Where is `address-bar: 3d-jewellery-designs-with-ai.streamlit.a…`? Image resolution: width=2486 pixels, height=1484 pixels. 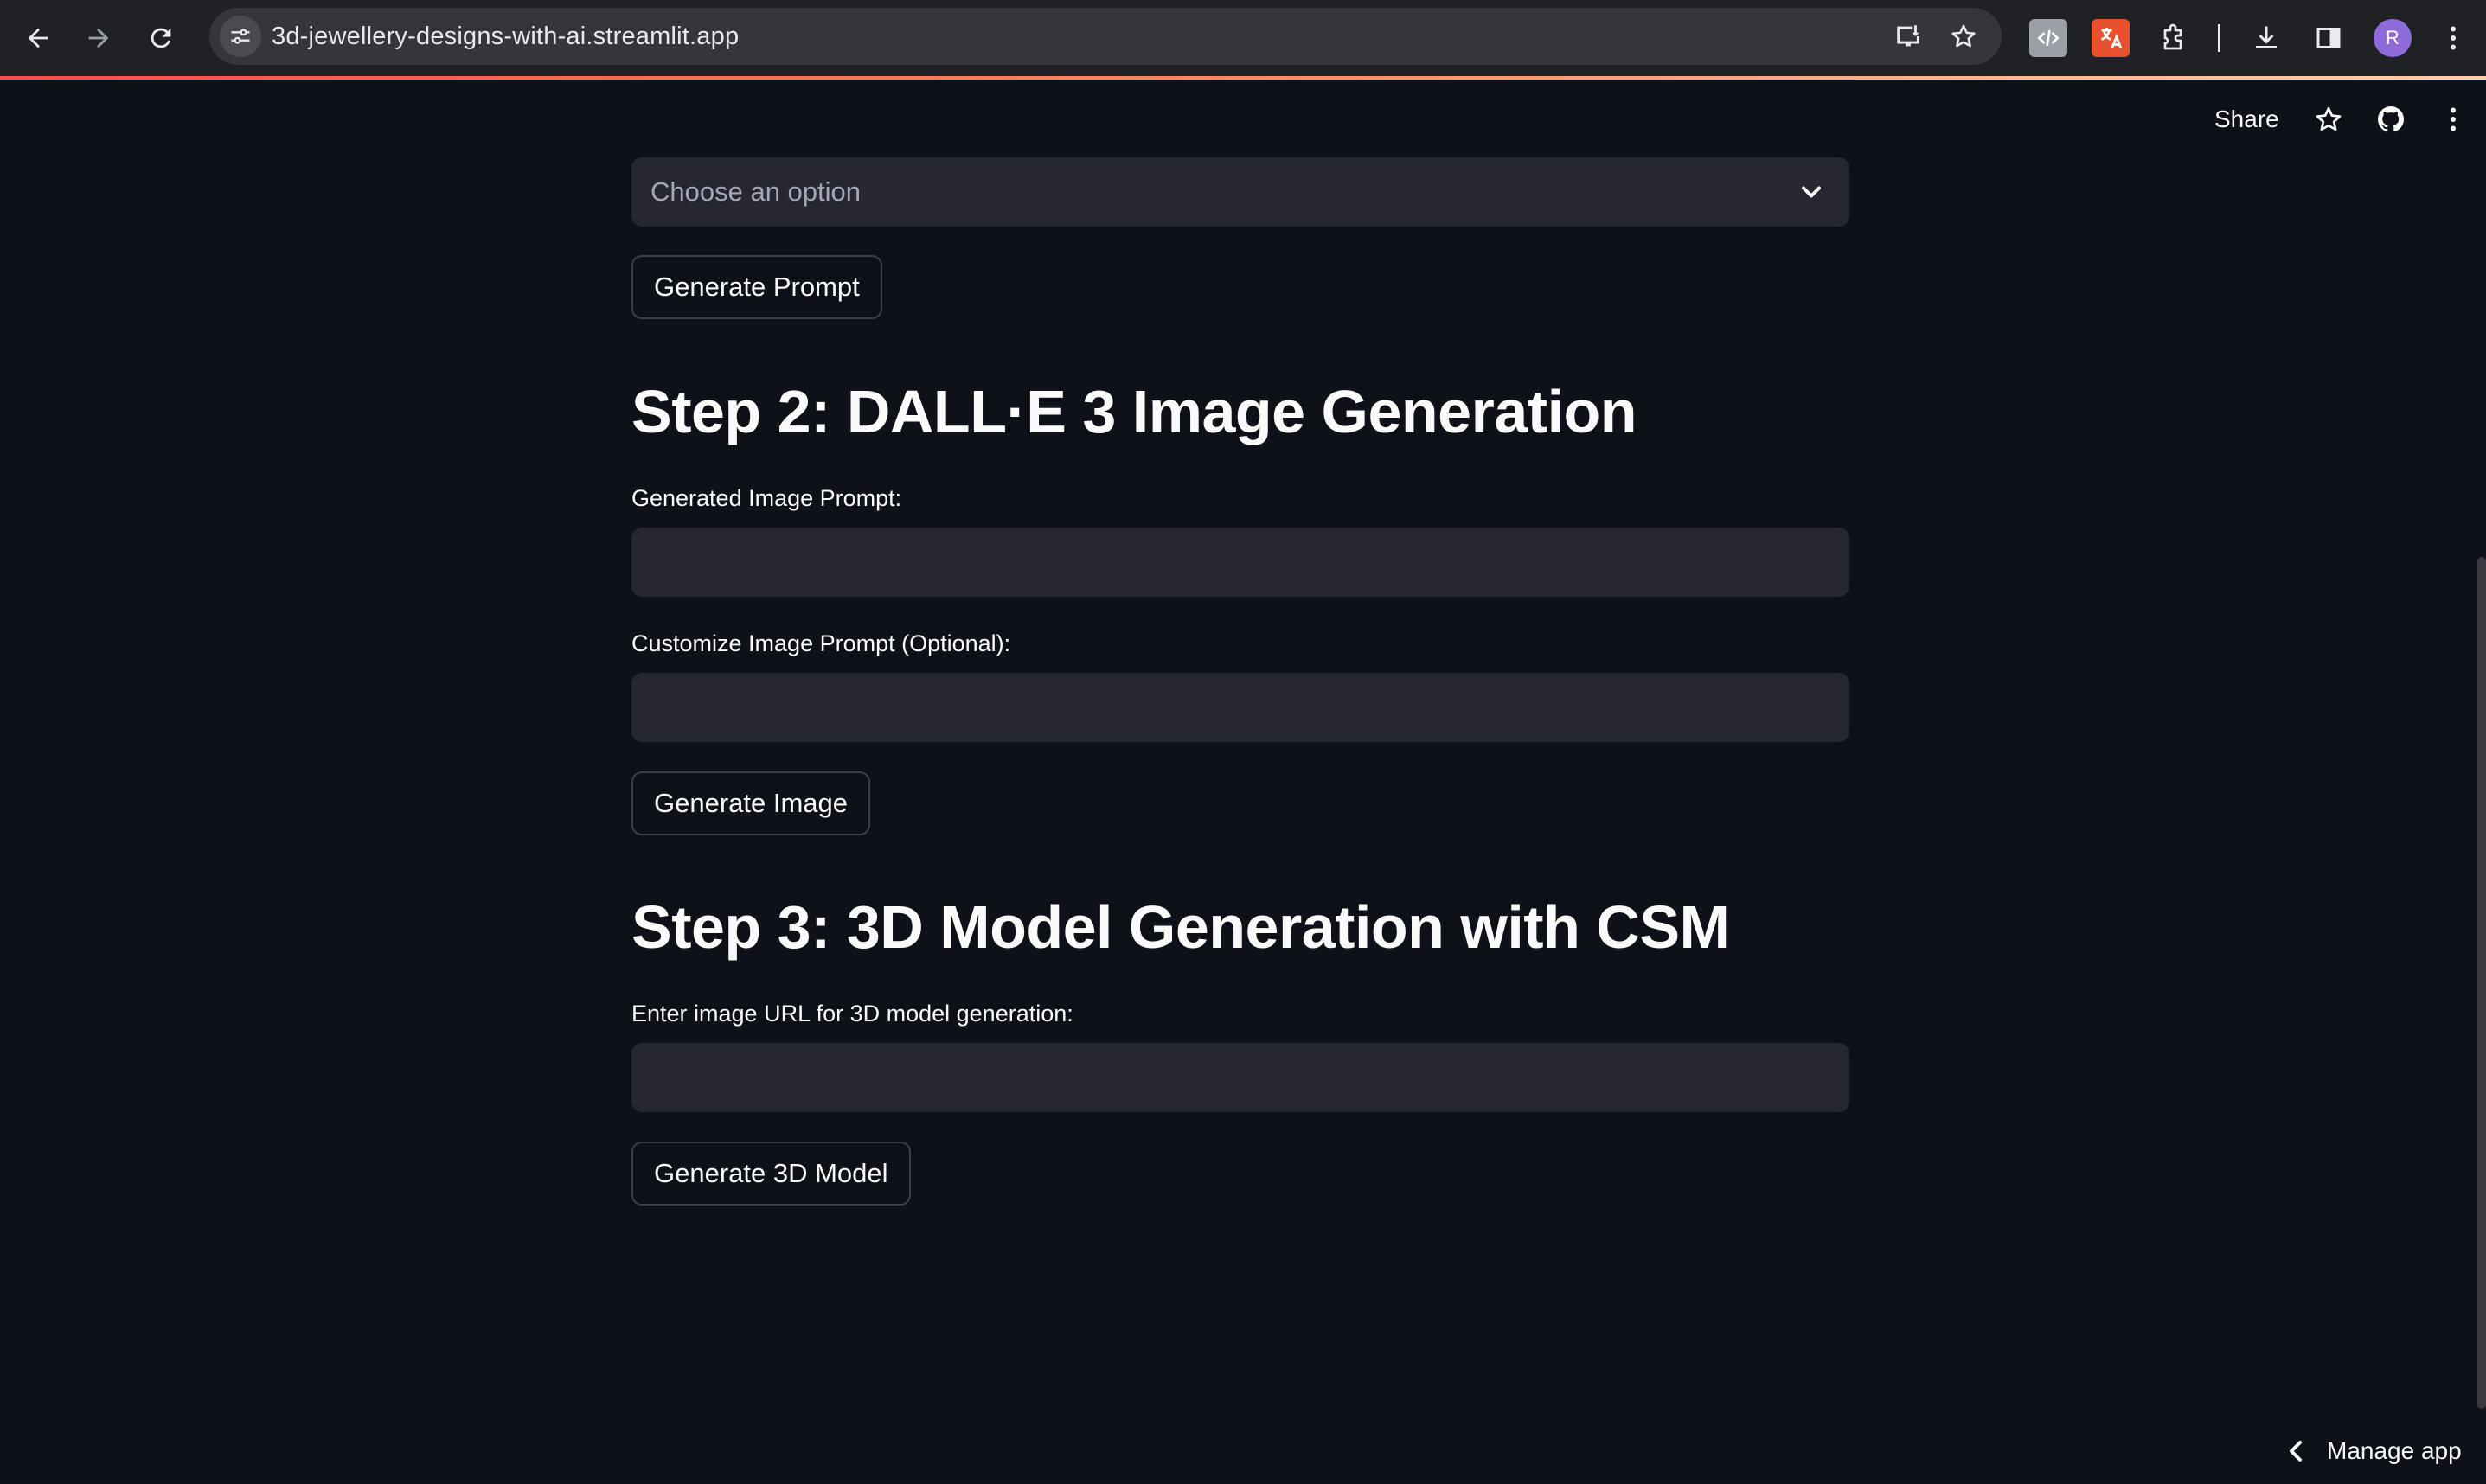
address-bar: 3d-jewellery-designs-with-ai.streamlit.a… is located at coordinates (1106, 36).